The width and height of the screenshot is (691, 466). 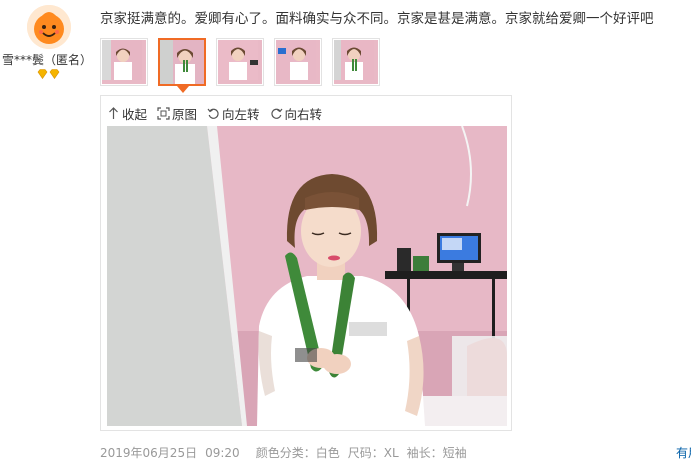 What do you see at coordinates (454, 453) in the screenshot?
I see `sleeve-value: 短袖` at bounding box center [454, 453].